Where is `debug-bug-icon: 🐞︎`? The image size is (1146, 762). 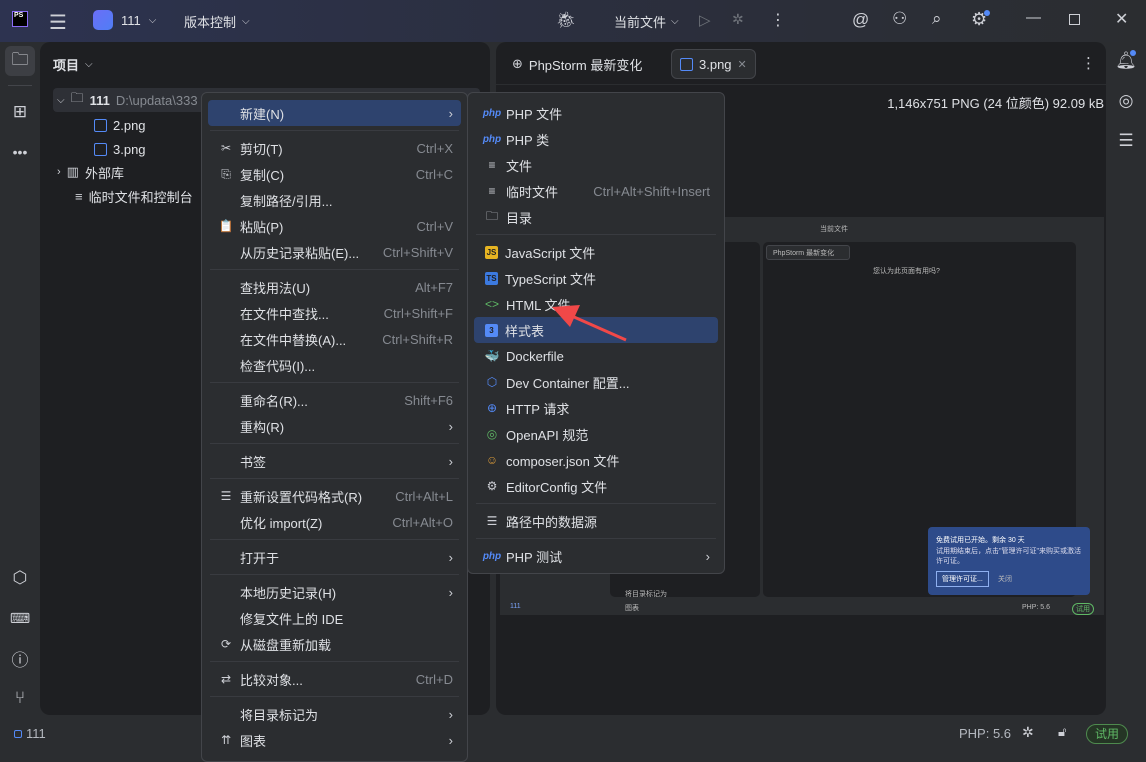 debug-bug-icon: 🐞︎ is located at coordinates (566, 20).